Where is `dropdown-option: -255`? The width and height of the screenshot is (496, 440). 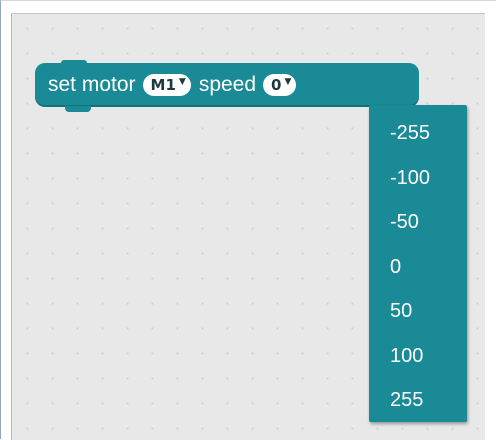 dropdown-option: -255 is located at coordinates (418, 133).